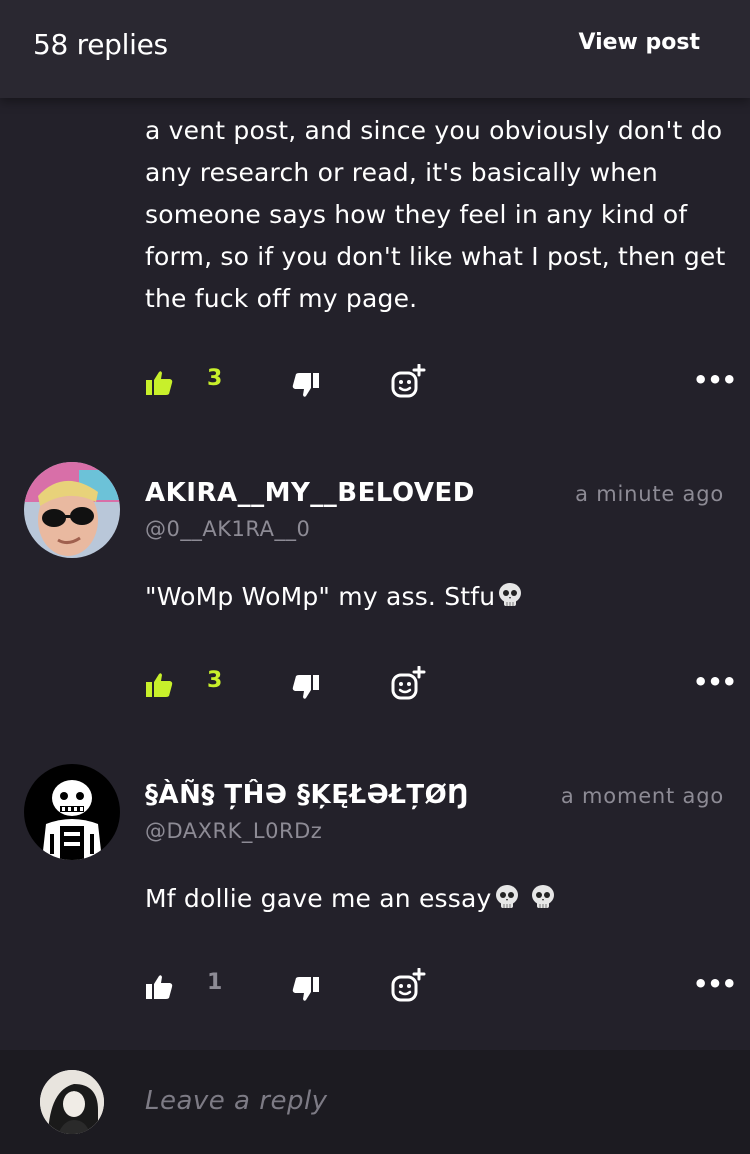  What do you see at coordinates (441, 988) in the screenshot?
I see `comment-actions: 1 •••` at bounding box center [441, 988].